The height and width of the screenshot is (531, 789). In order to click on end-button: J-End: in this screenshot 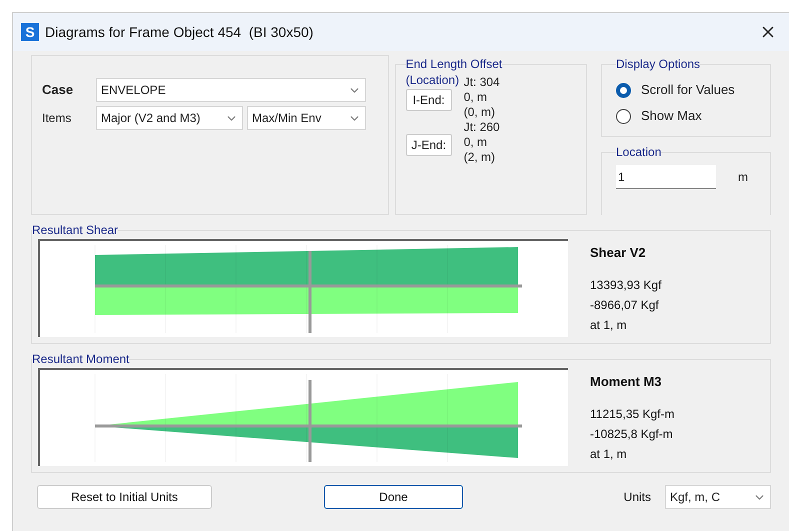, I will do `click(429, 145)`.